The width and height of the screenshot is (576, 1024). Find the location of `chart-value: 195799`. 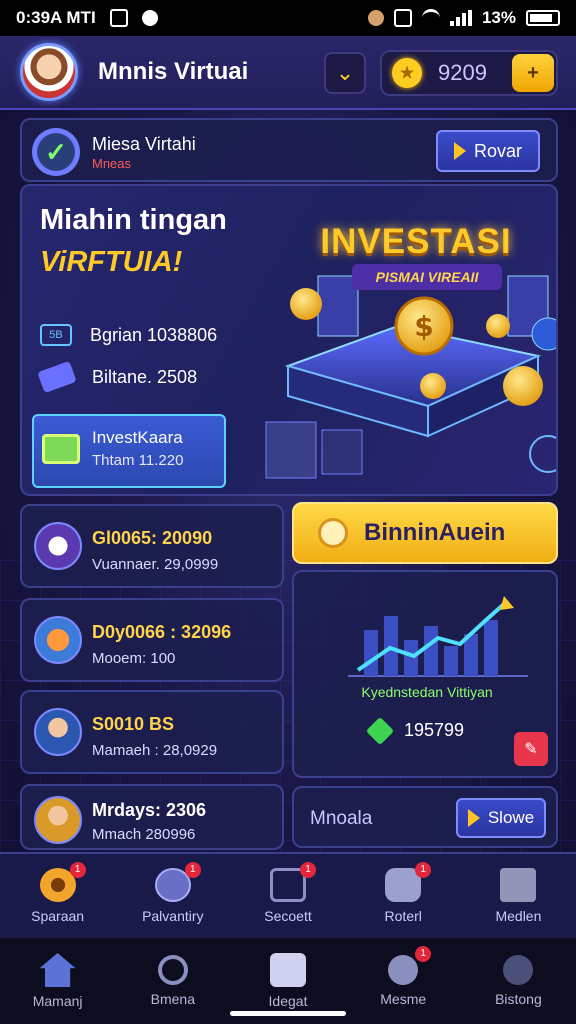

chart-value: 195799 is located at coordinates (434, 730).